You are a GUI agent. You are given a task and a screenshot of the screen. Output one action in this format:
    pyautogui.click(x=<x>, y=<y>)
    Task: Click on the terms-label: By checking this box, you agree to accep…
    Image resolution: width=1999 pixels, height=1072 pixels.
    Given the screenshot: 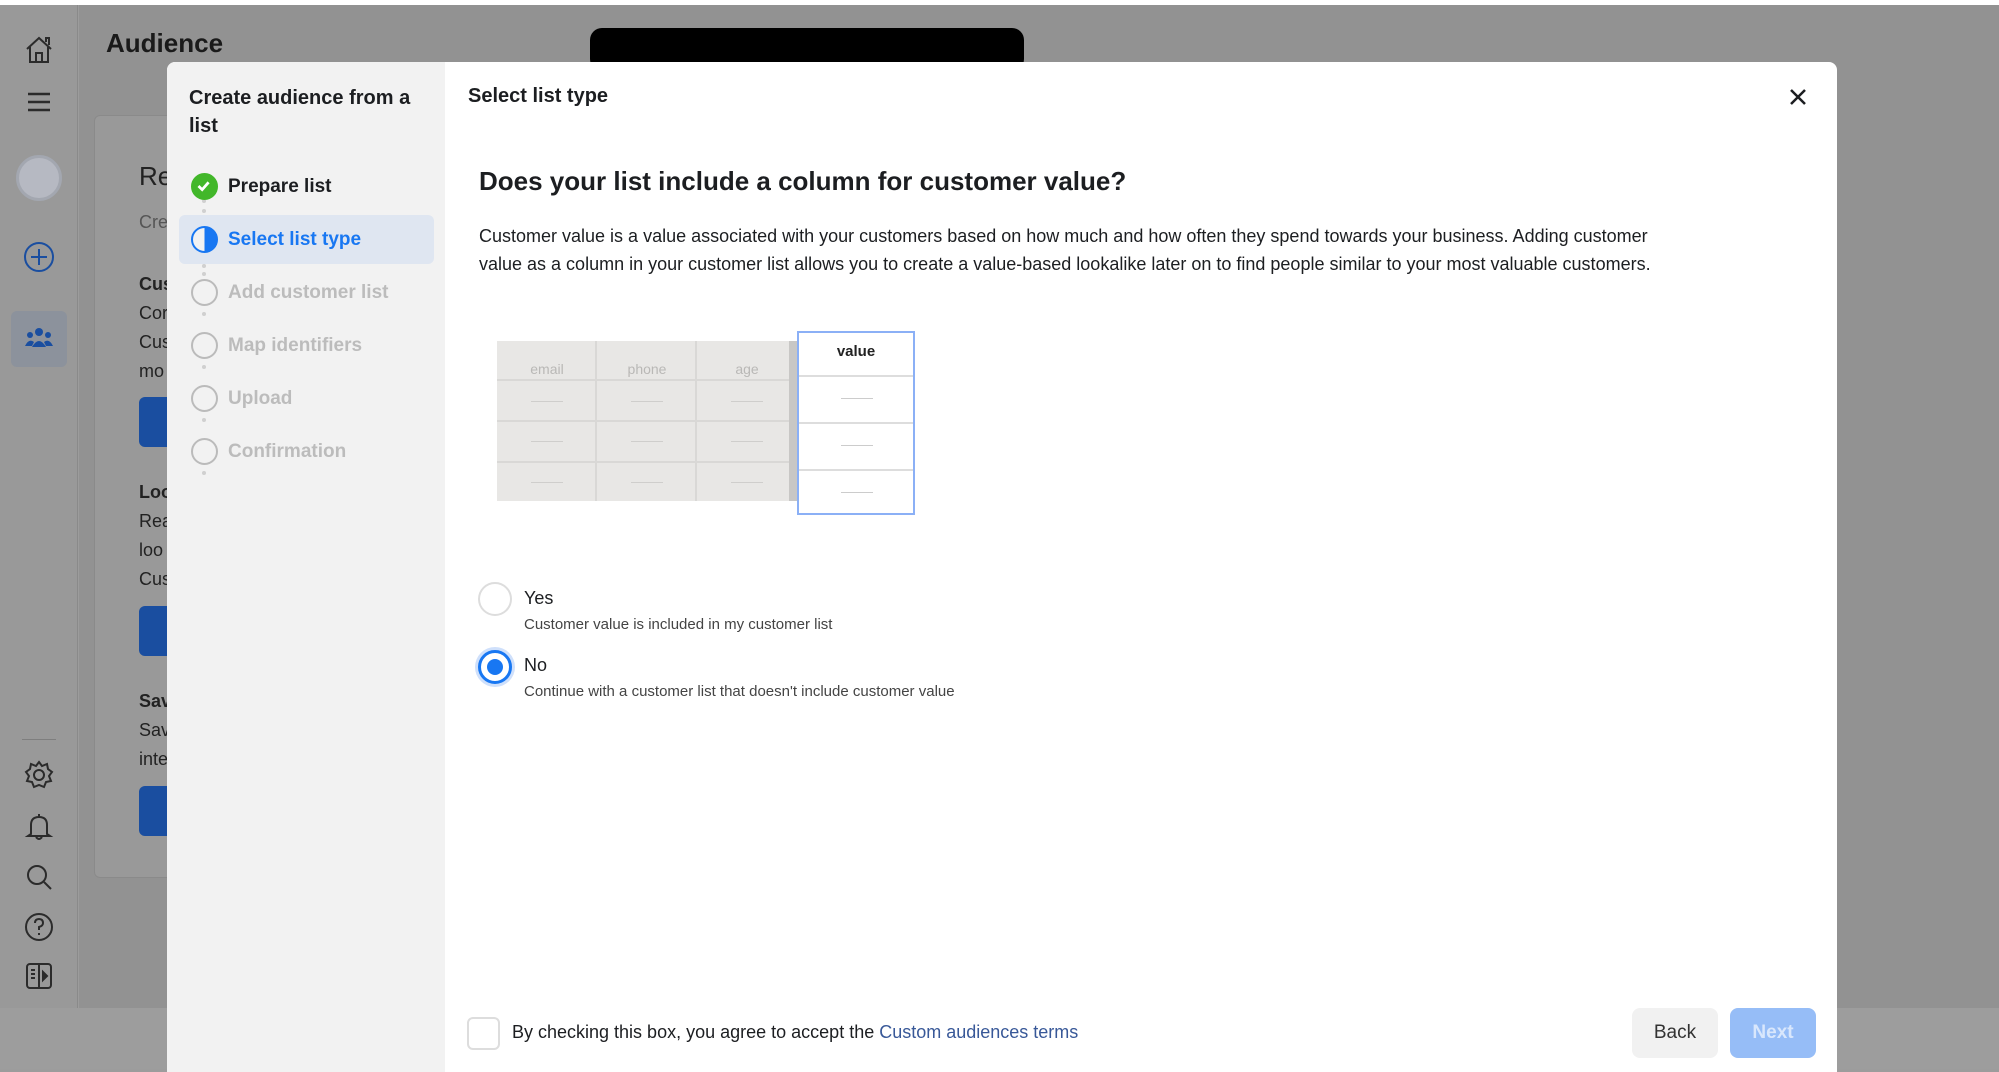 What is the action you would take?
    pyautogui.click(x=696, y=1032)
    